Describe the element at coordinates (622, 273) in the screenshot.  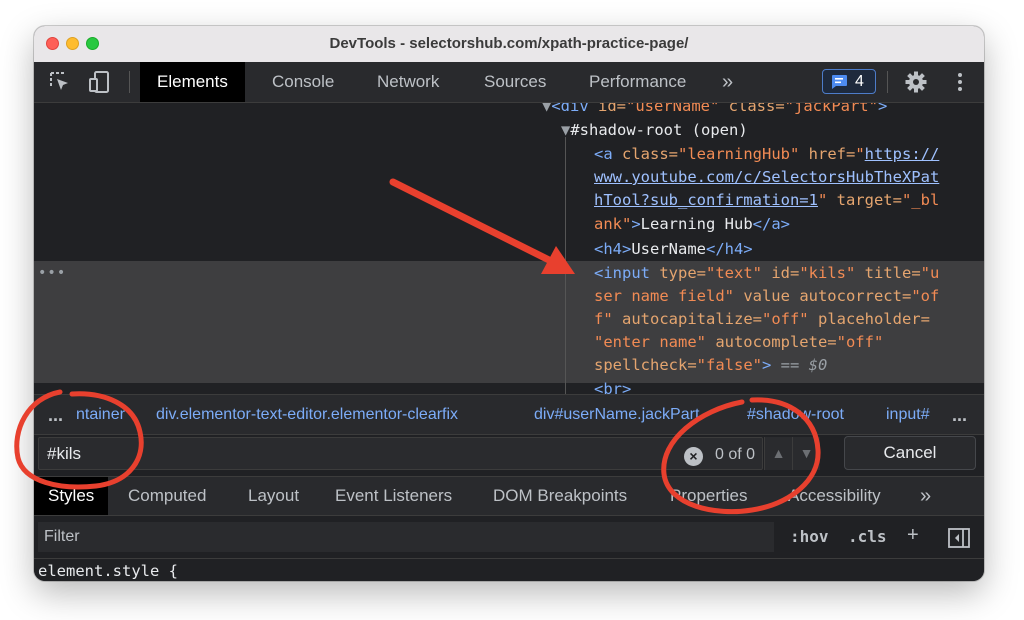
I see `dom-tag: <input` at that location.